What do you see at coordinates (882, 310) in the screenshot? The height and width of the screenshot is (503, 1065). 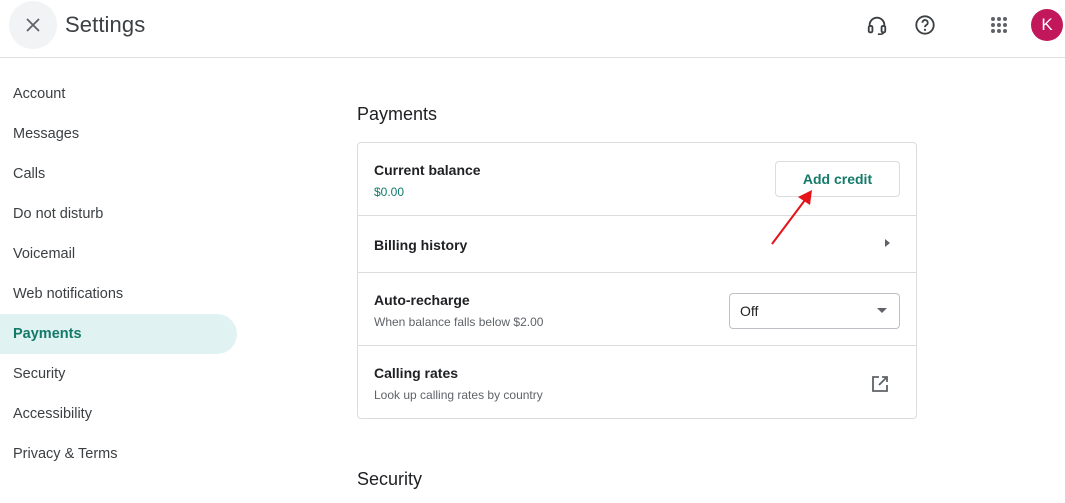 I see `dropdown-arrow-icon` at bounding box center [882, 310].